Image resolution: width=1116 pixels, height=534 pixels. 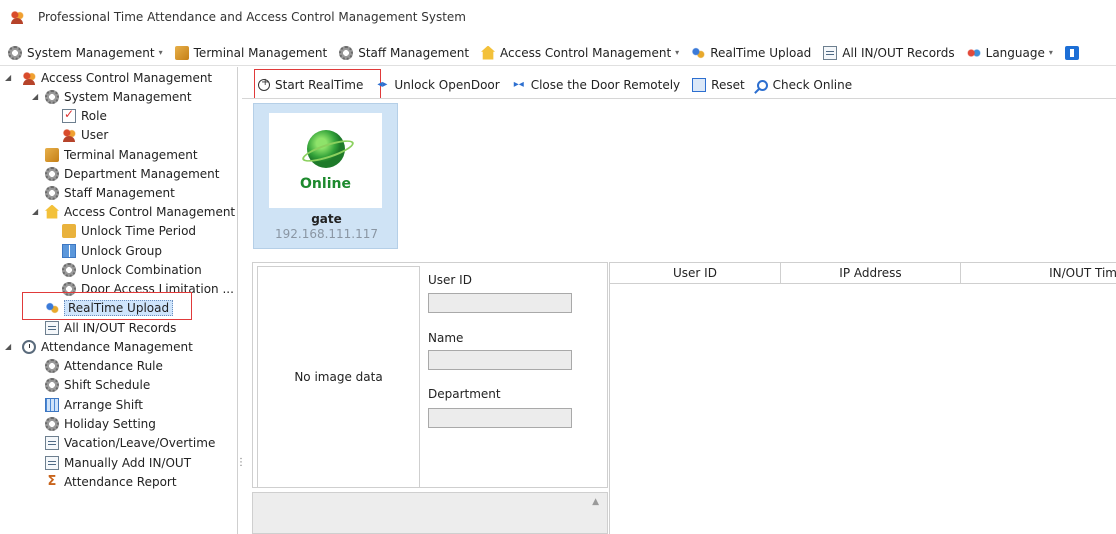 I want to click on splitter-handle: ⋮, so click(x=241, y=470).